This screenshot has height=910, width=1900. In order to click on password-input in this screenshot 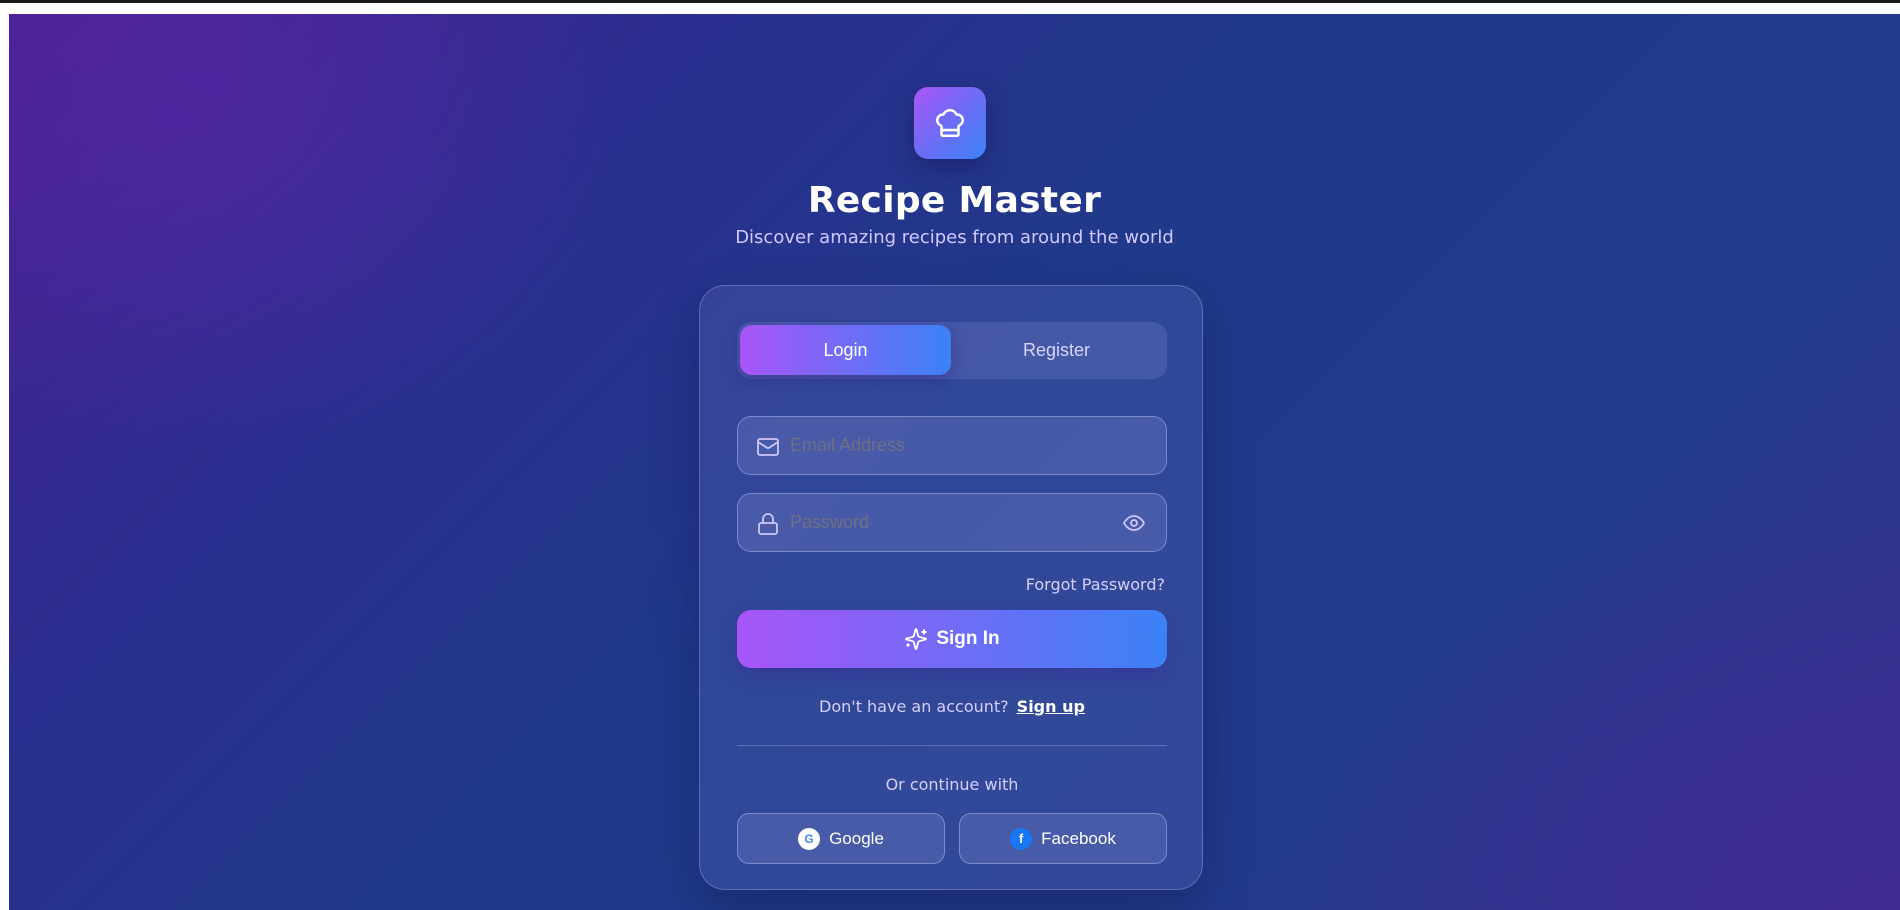, I will do `click(955, 522)`.